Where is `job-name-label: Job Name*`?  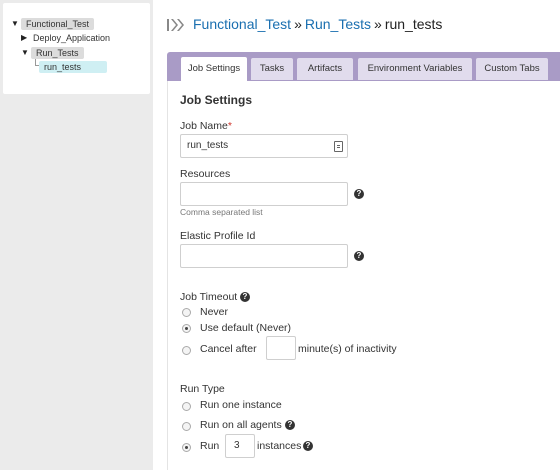
job-name-label: Job Name* is located at coordinates (206, 126).